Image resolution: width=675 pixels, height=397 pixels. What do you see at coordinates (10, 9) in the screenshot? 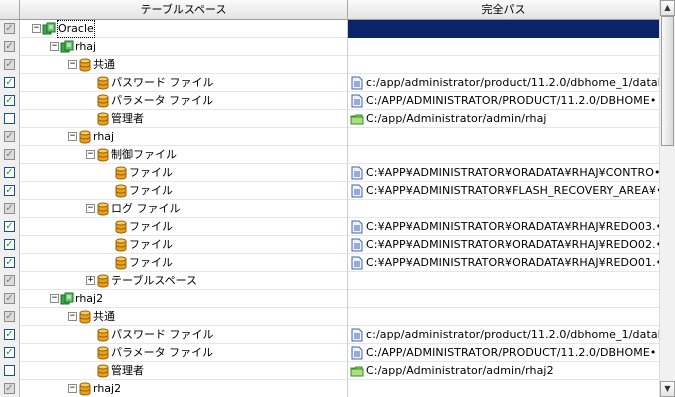
I see `header-check-column` at bounding box center [10, 9].